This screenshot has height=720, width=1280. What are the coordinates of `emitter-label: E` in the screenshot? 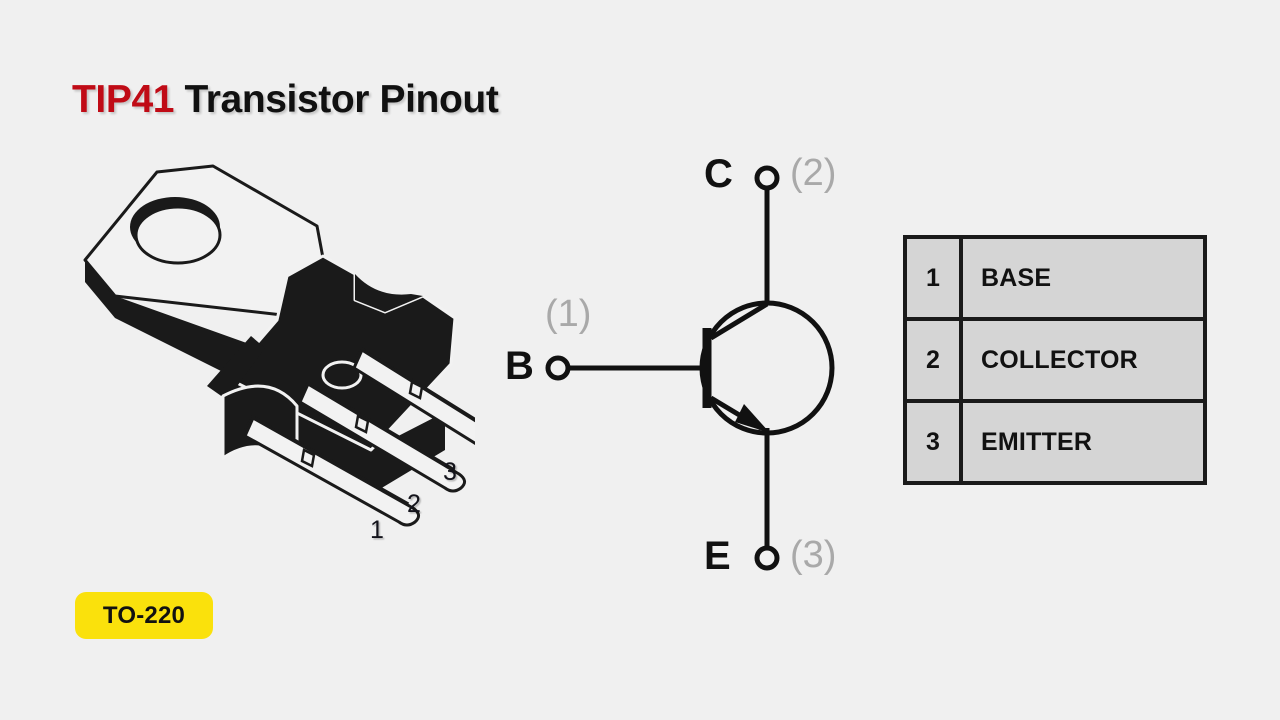 It's located at (717, 556).